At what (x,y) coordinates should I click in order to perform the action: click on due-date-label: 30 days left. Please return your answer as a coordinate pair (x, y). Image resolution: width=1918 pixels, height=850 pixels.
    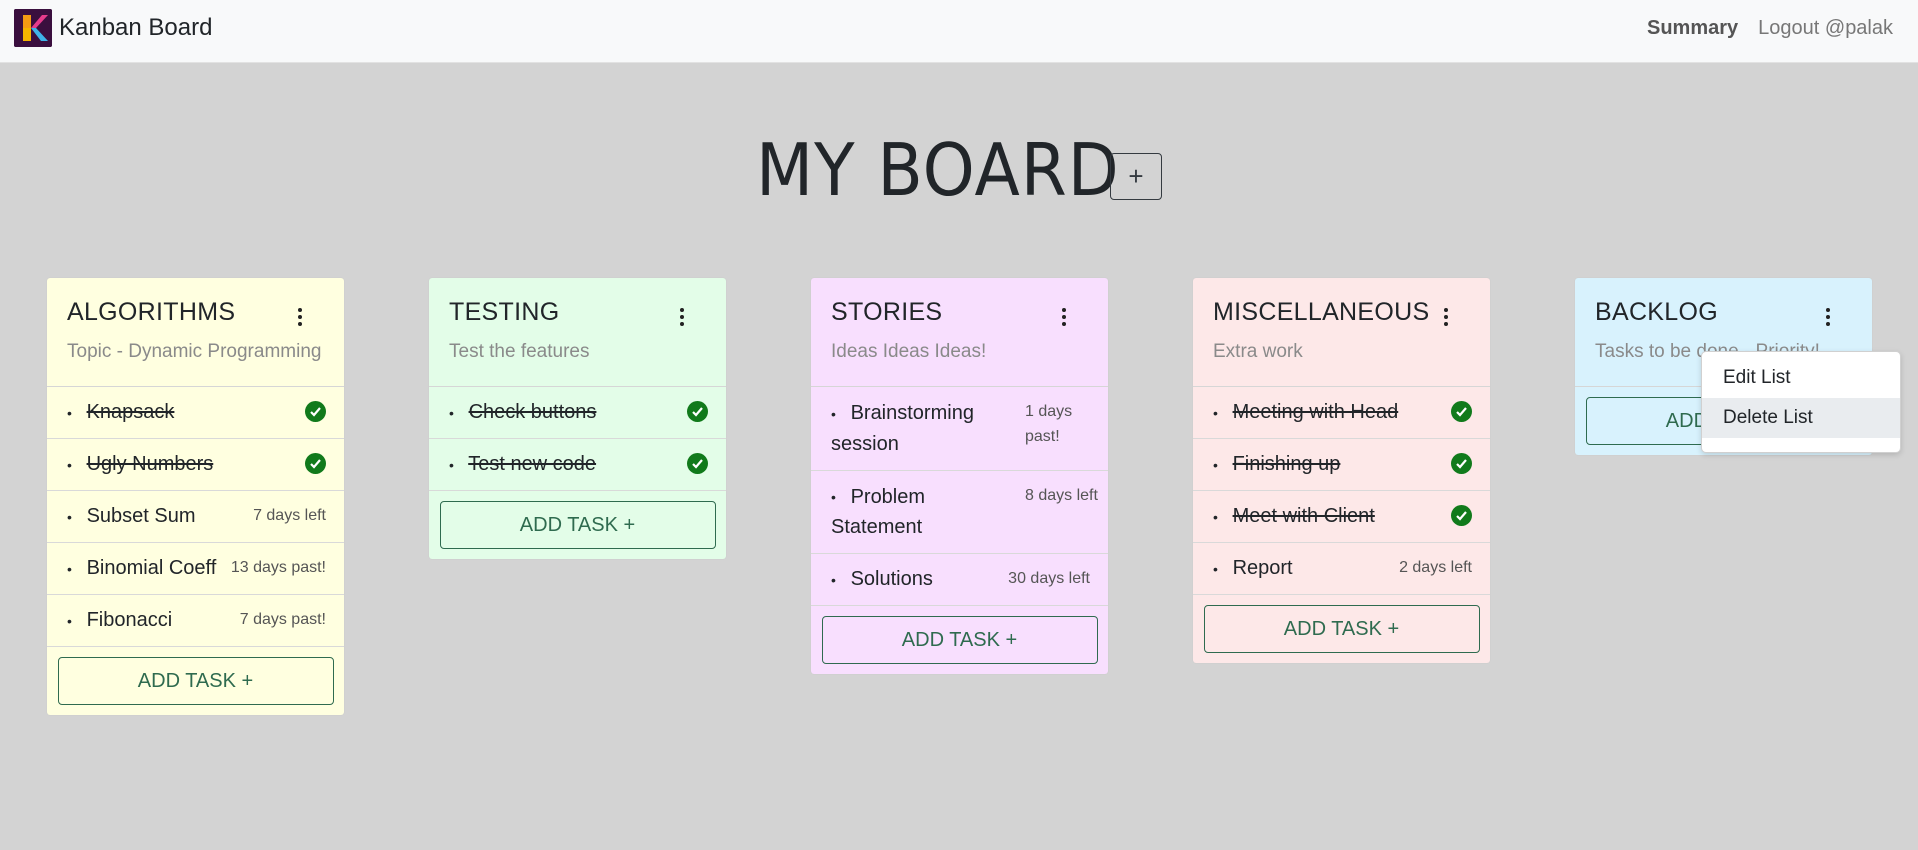
    Looking at the image, I should click on (1049, 579).